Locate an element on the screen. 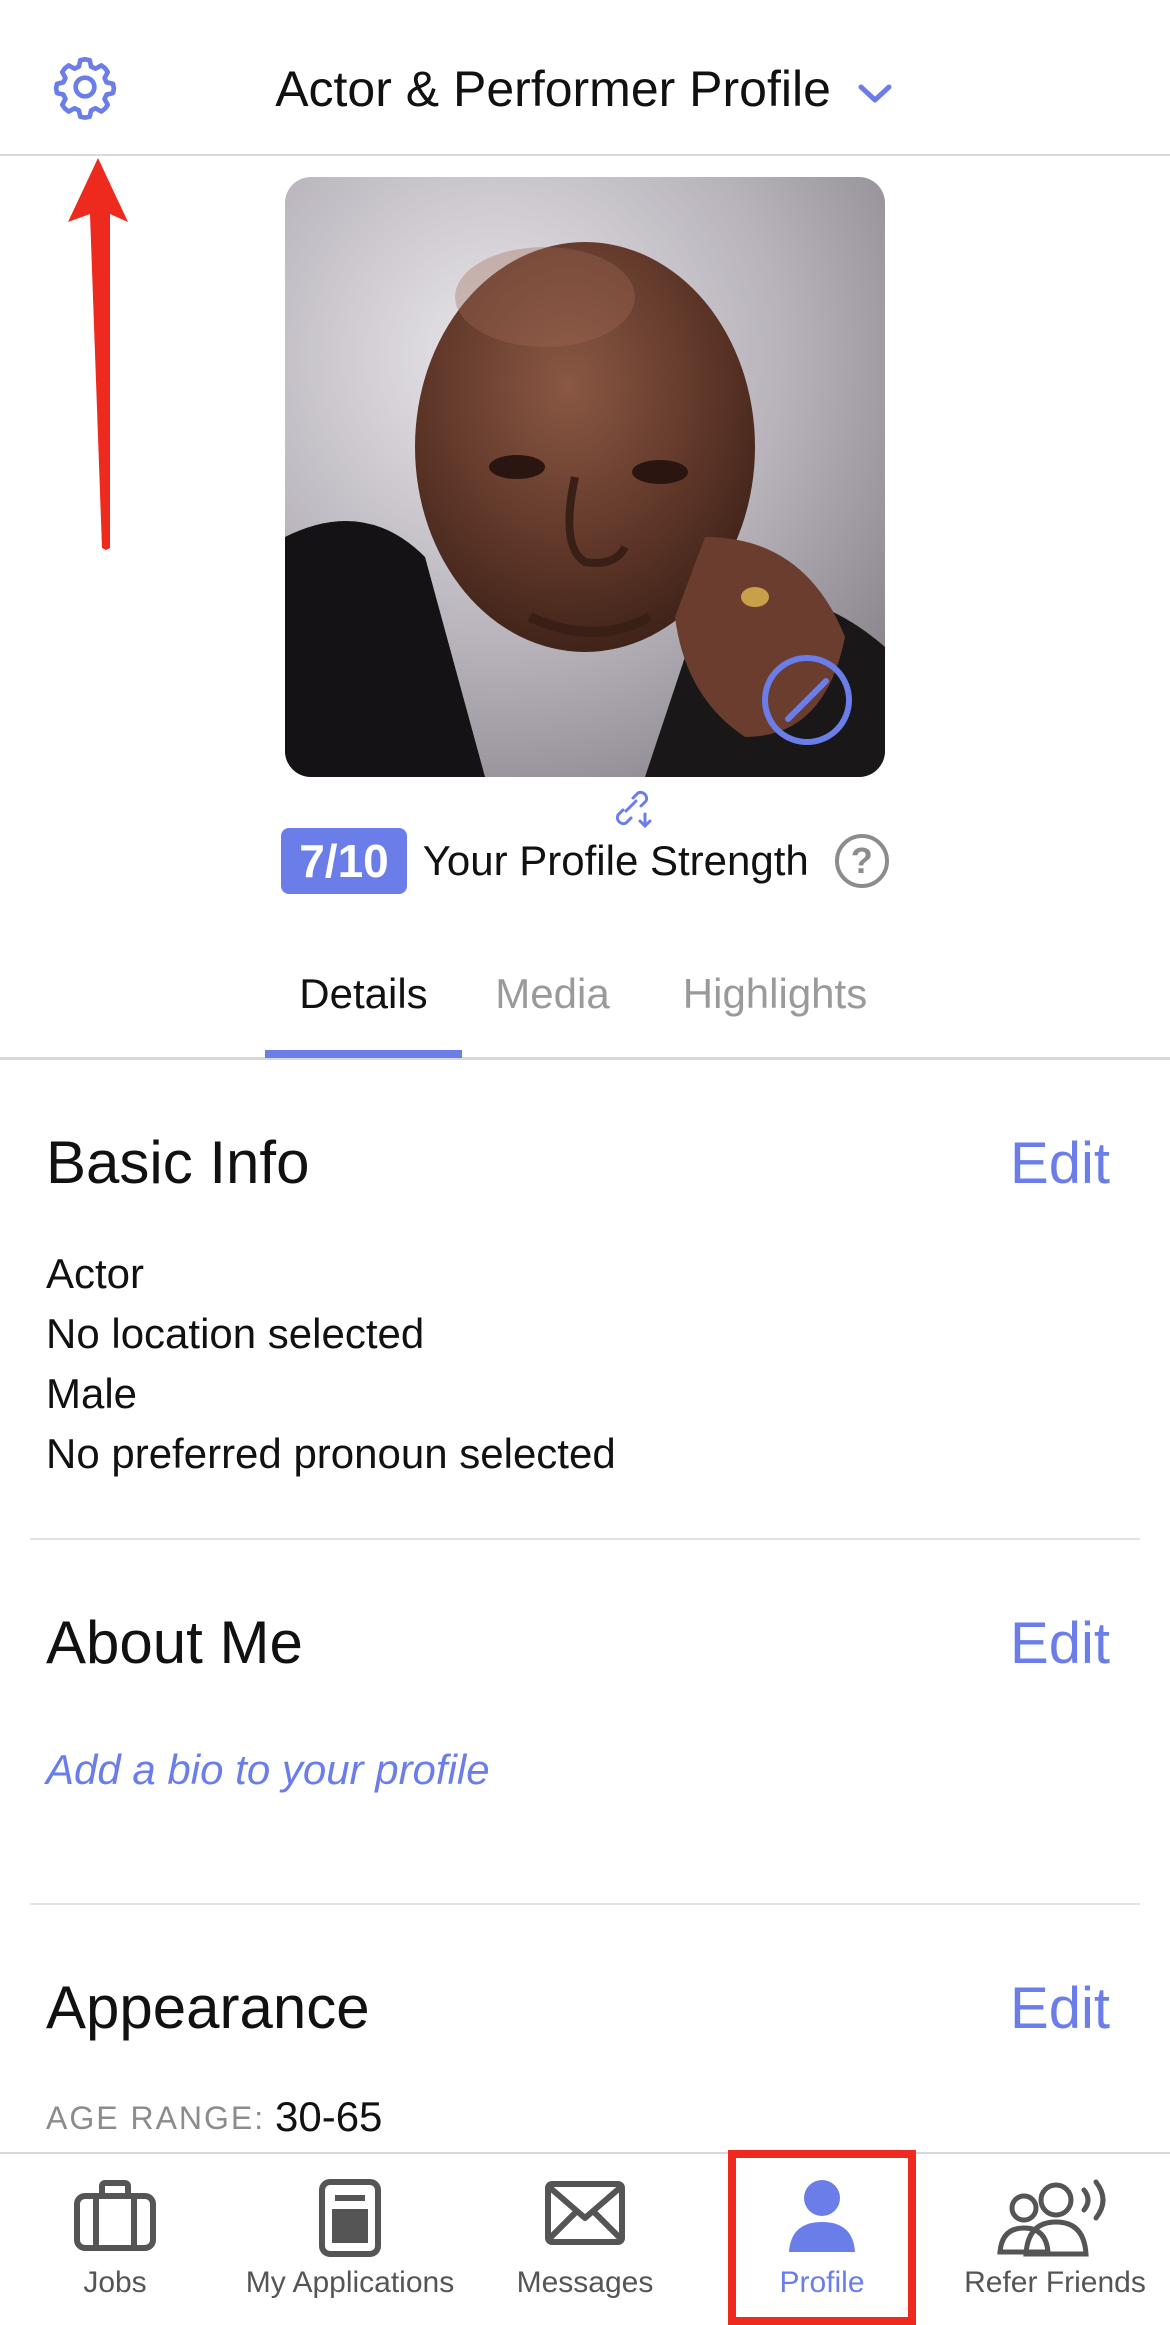  refer-friends-icon is located at coordinates (1051, 2218).